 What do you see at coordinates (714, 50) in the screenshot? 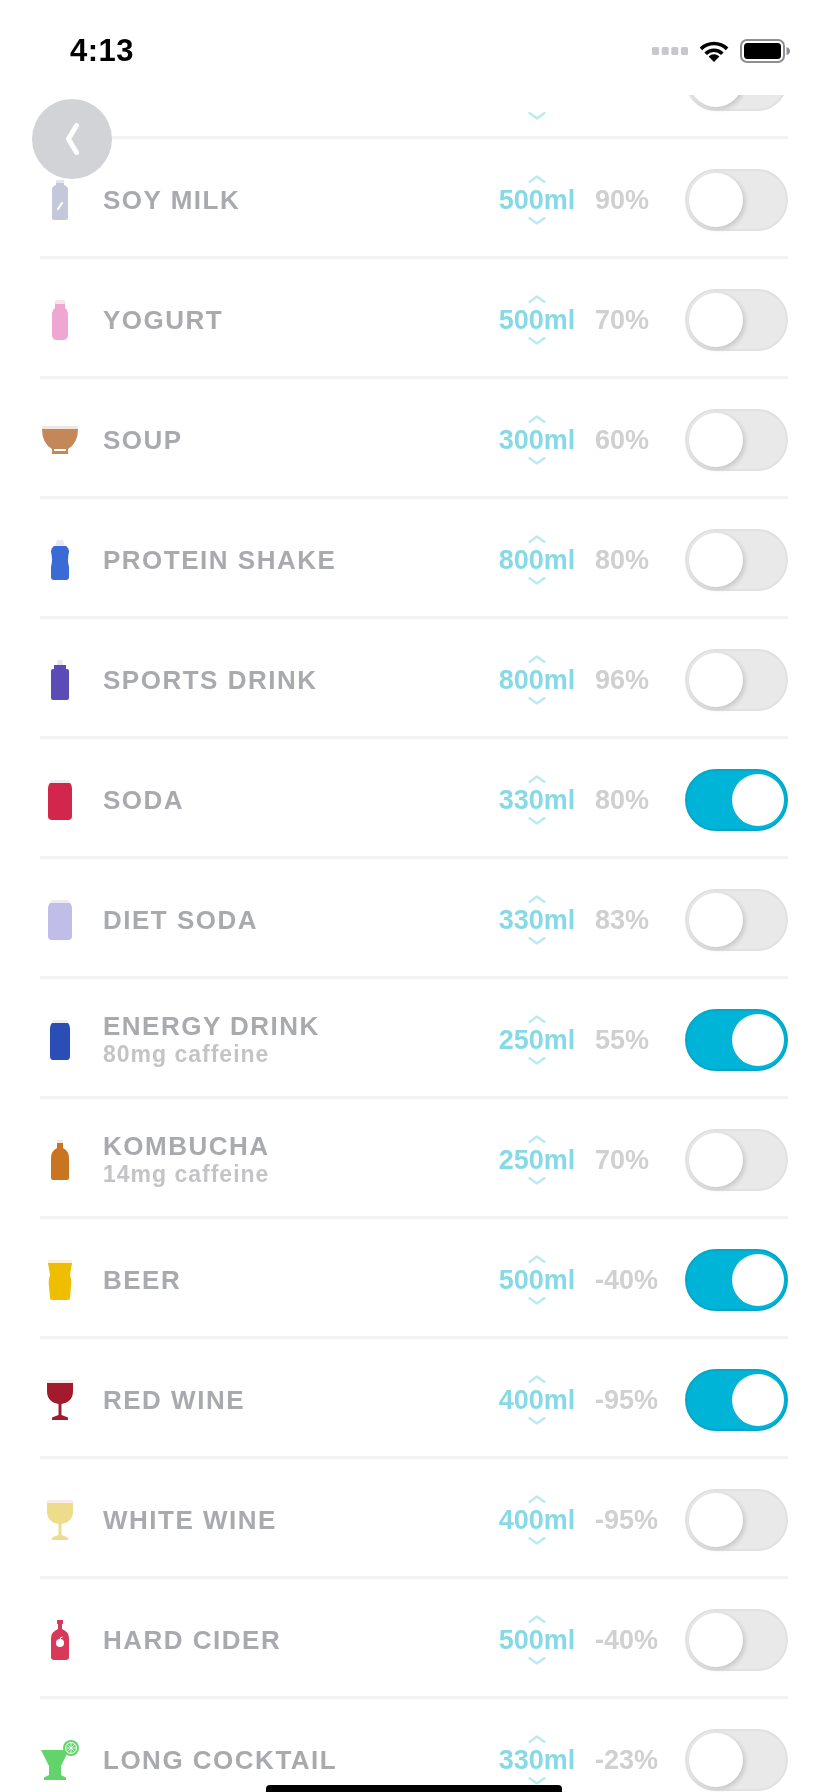
I see `wifi-icon` at bounding box center [714, 50].